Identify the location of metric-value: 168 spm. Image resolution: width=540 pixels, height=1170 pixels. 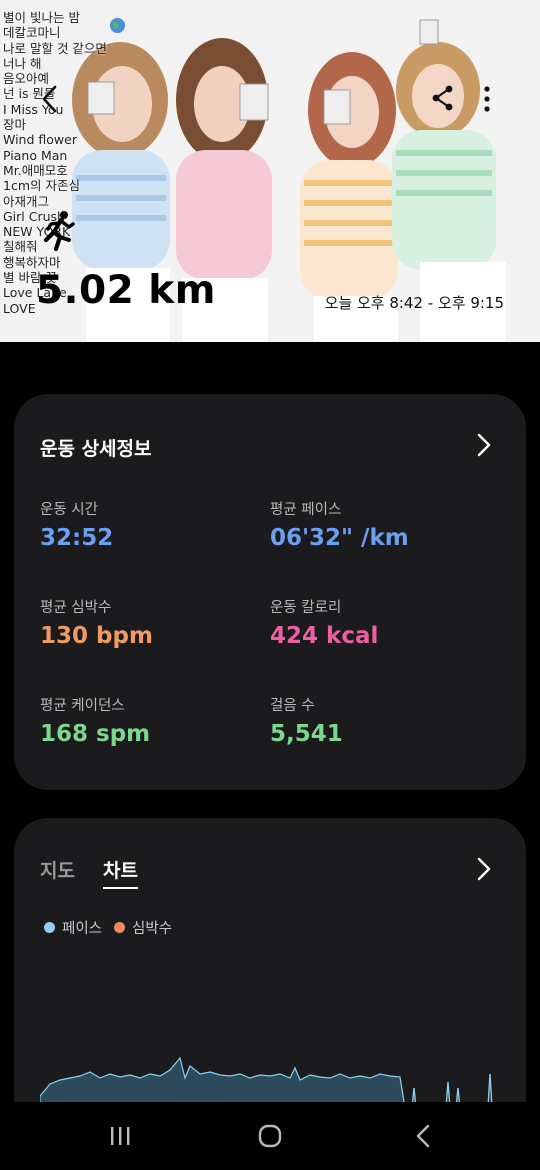
(95, 734).